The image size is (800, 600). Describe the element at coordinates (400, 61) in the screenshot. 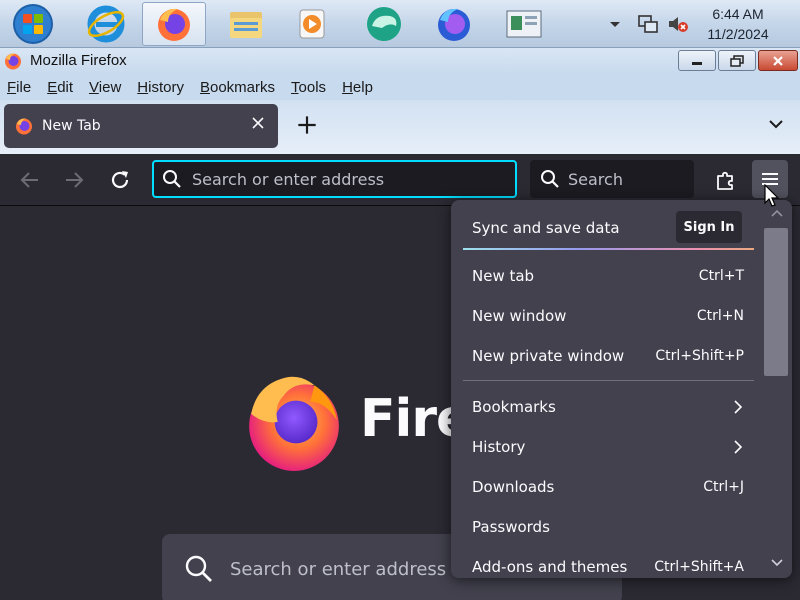

I see `window-titlebar: Mozilla Firefox` at that location.